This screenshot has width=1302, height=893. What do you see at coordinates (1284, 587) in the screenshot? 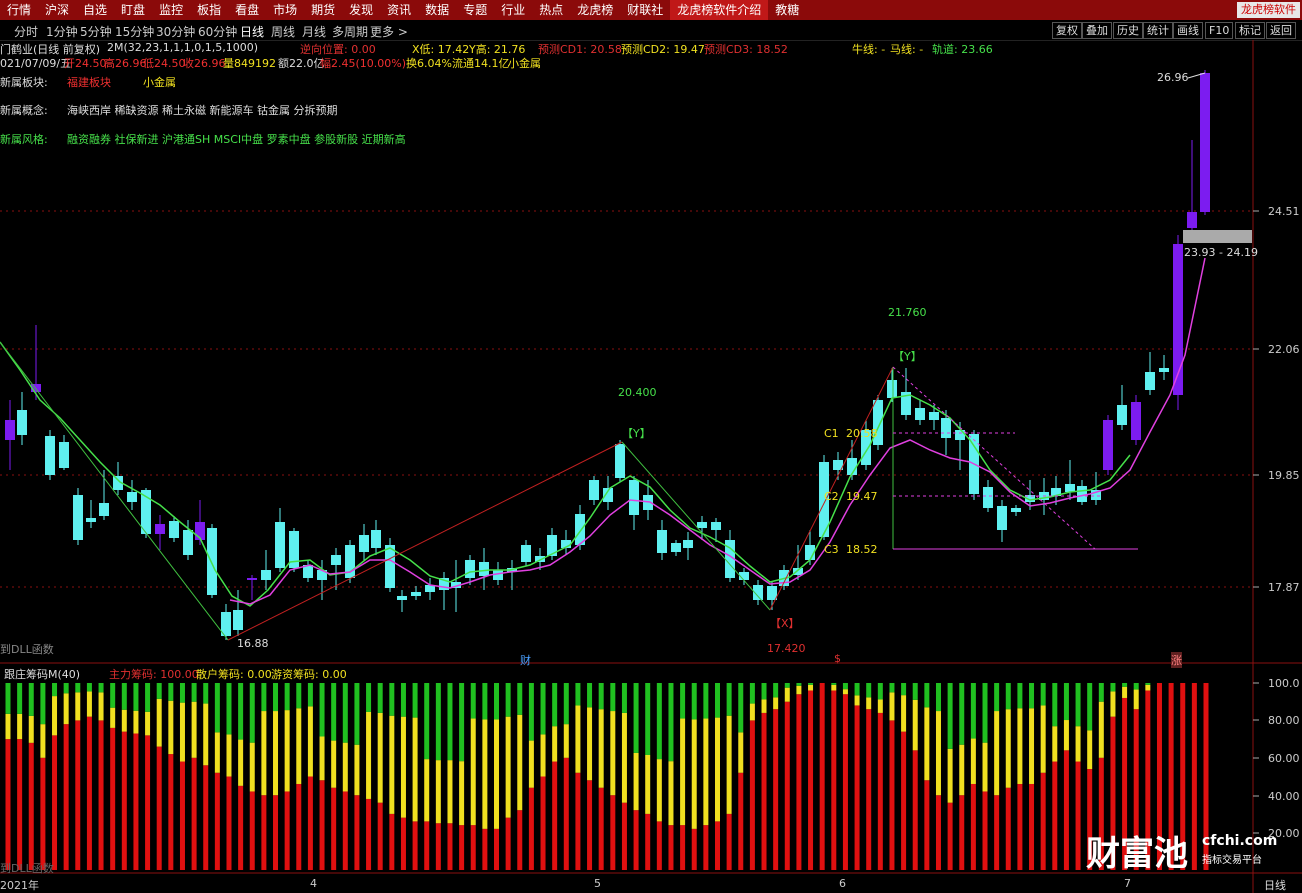
I see `price-axis-label: 17.87` at bounding box center [1284, 587].